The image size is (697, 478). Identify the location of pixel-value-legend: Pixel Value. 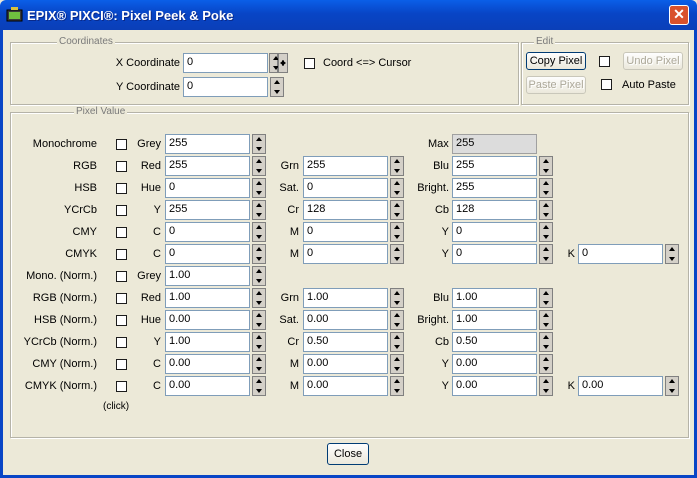
(101, 111).